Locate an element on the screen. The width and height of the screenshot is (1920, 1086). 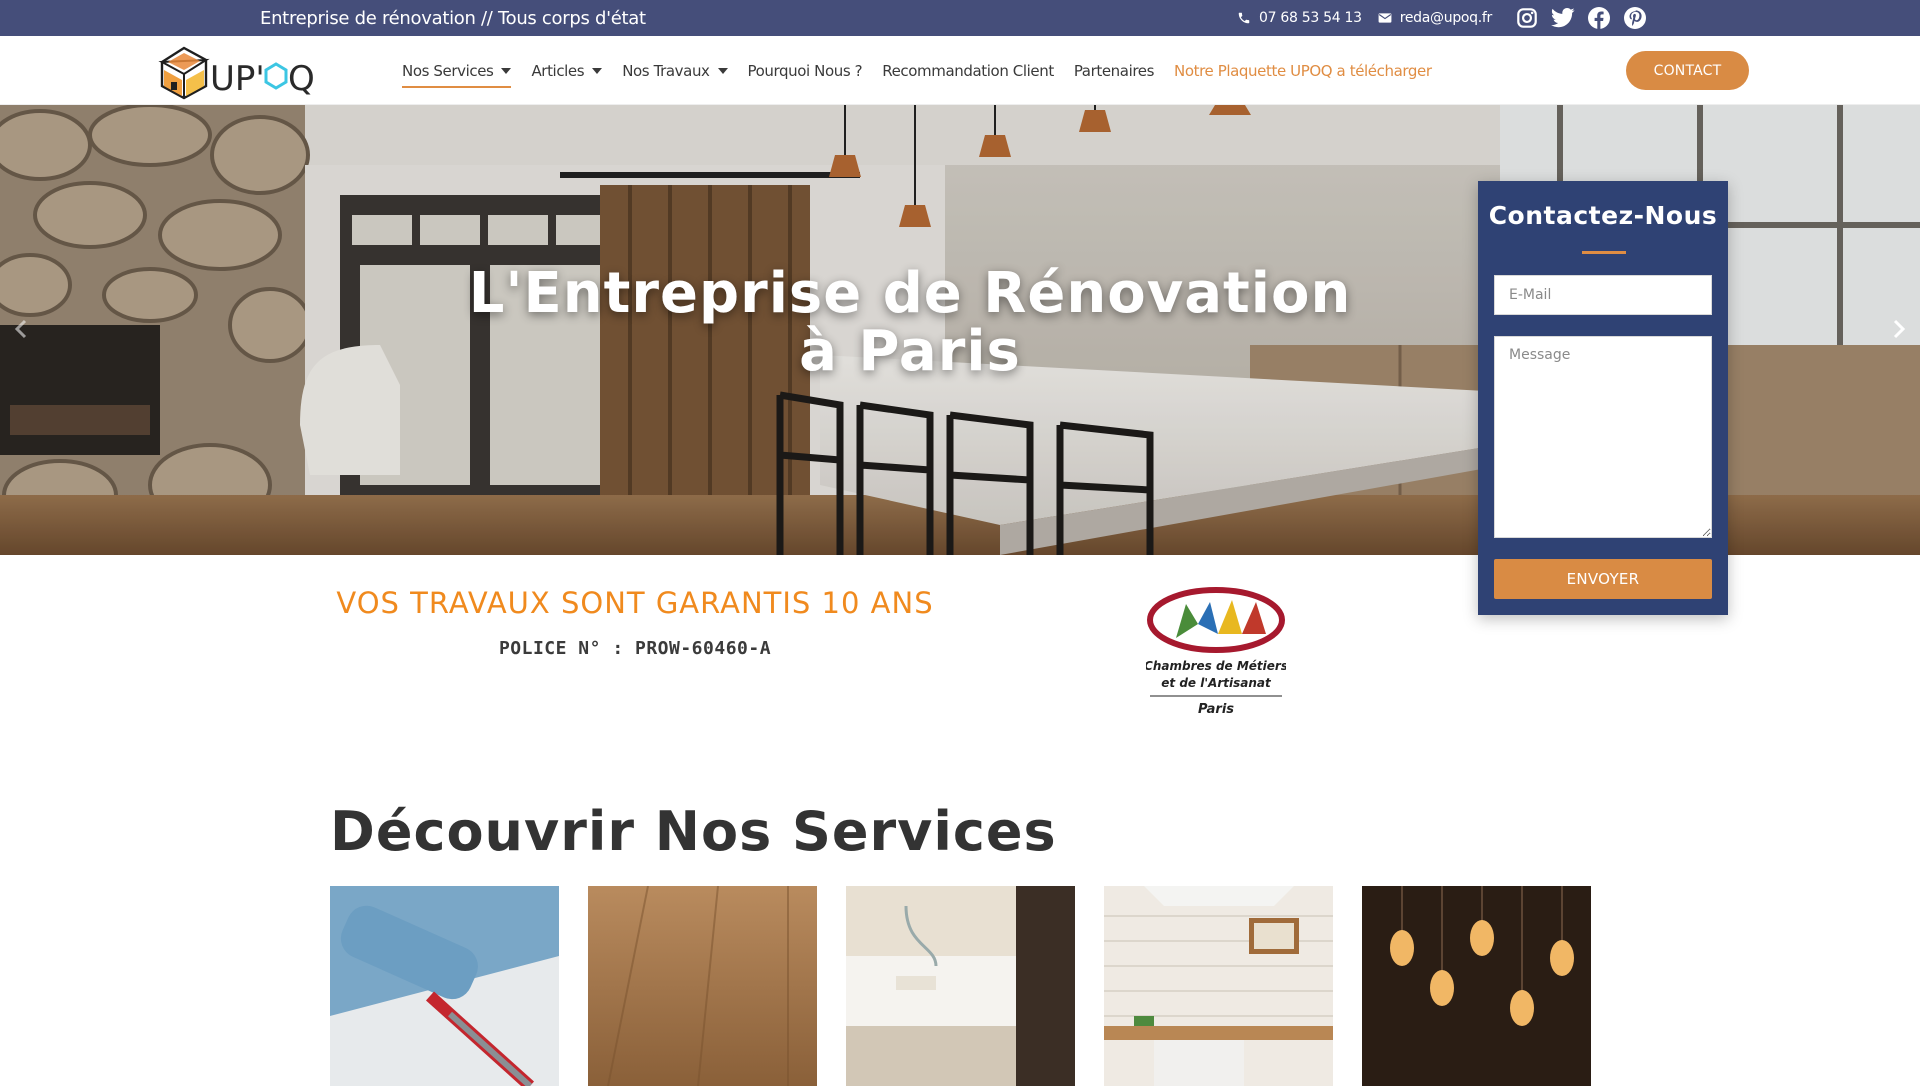
cma-line2: et de l'Artisanat is located at coordinates (1216, 683).